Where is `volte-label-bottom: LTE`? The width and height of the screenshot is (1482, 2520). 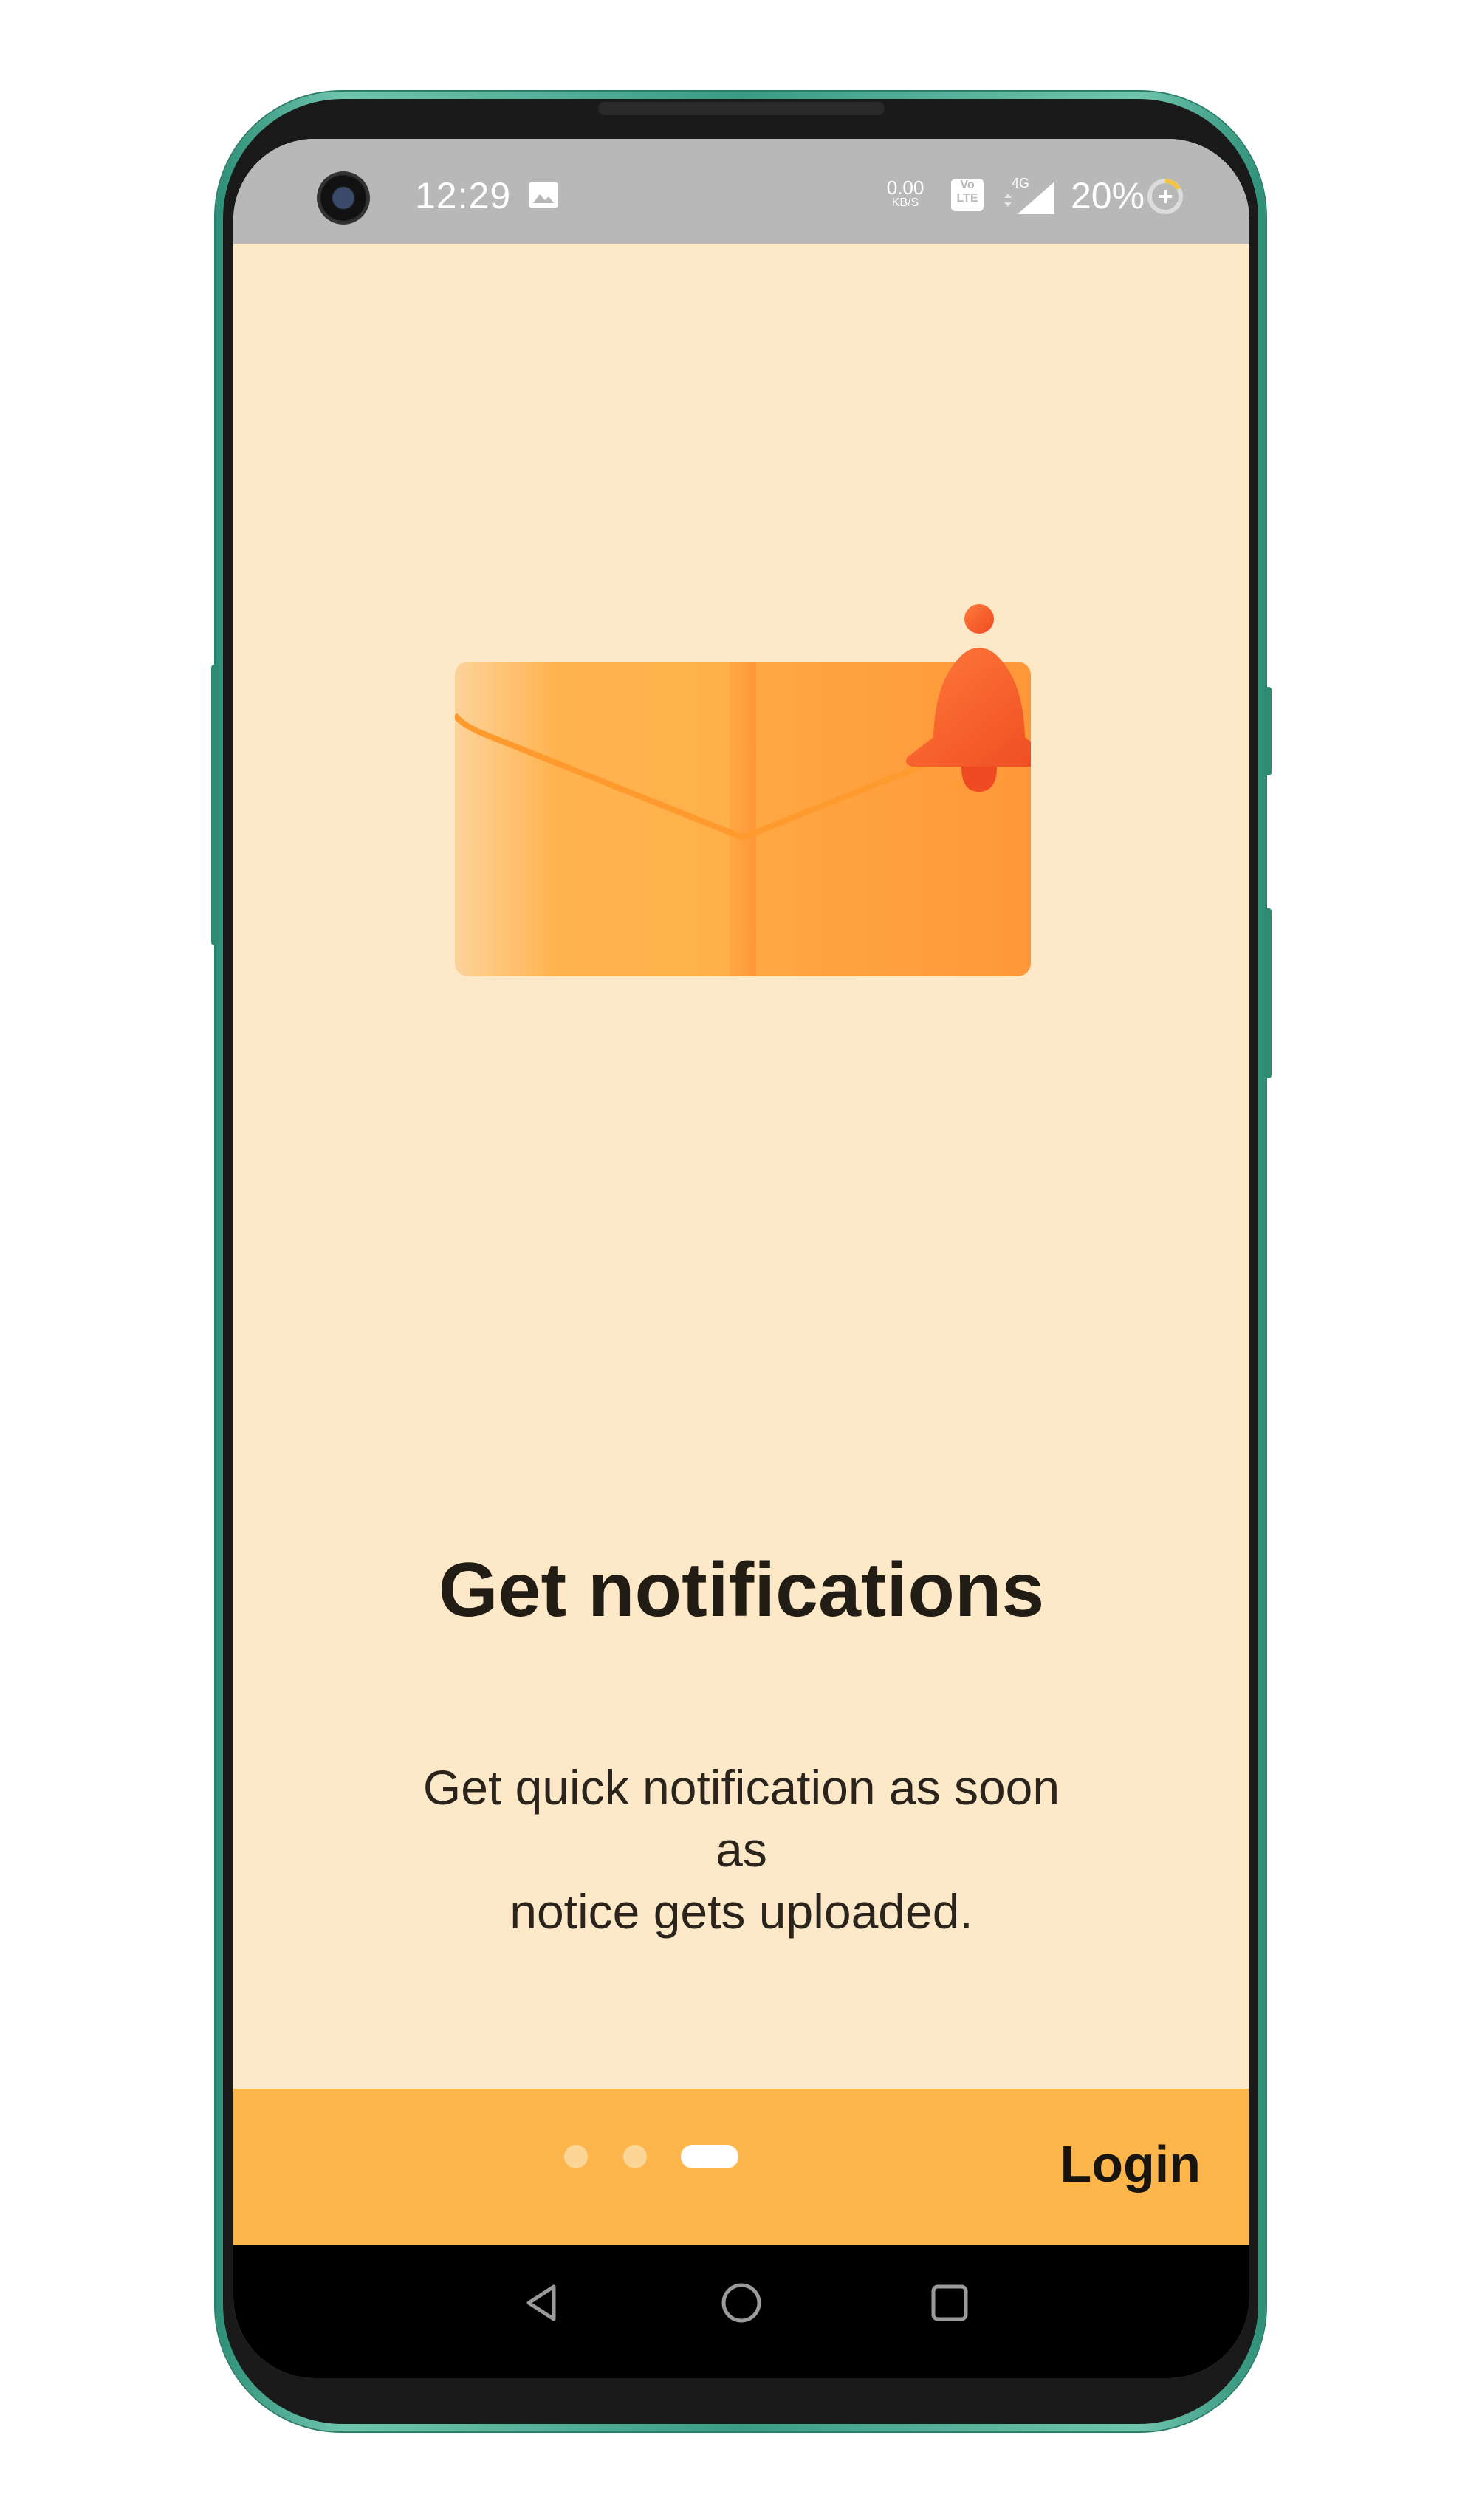
volte-label-bottom: LTE is located at coordinates (967, 199).